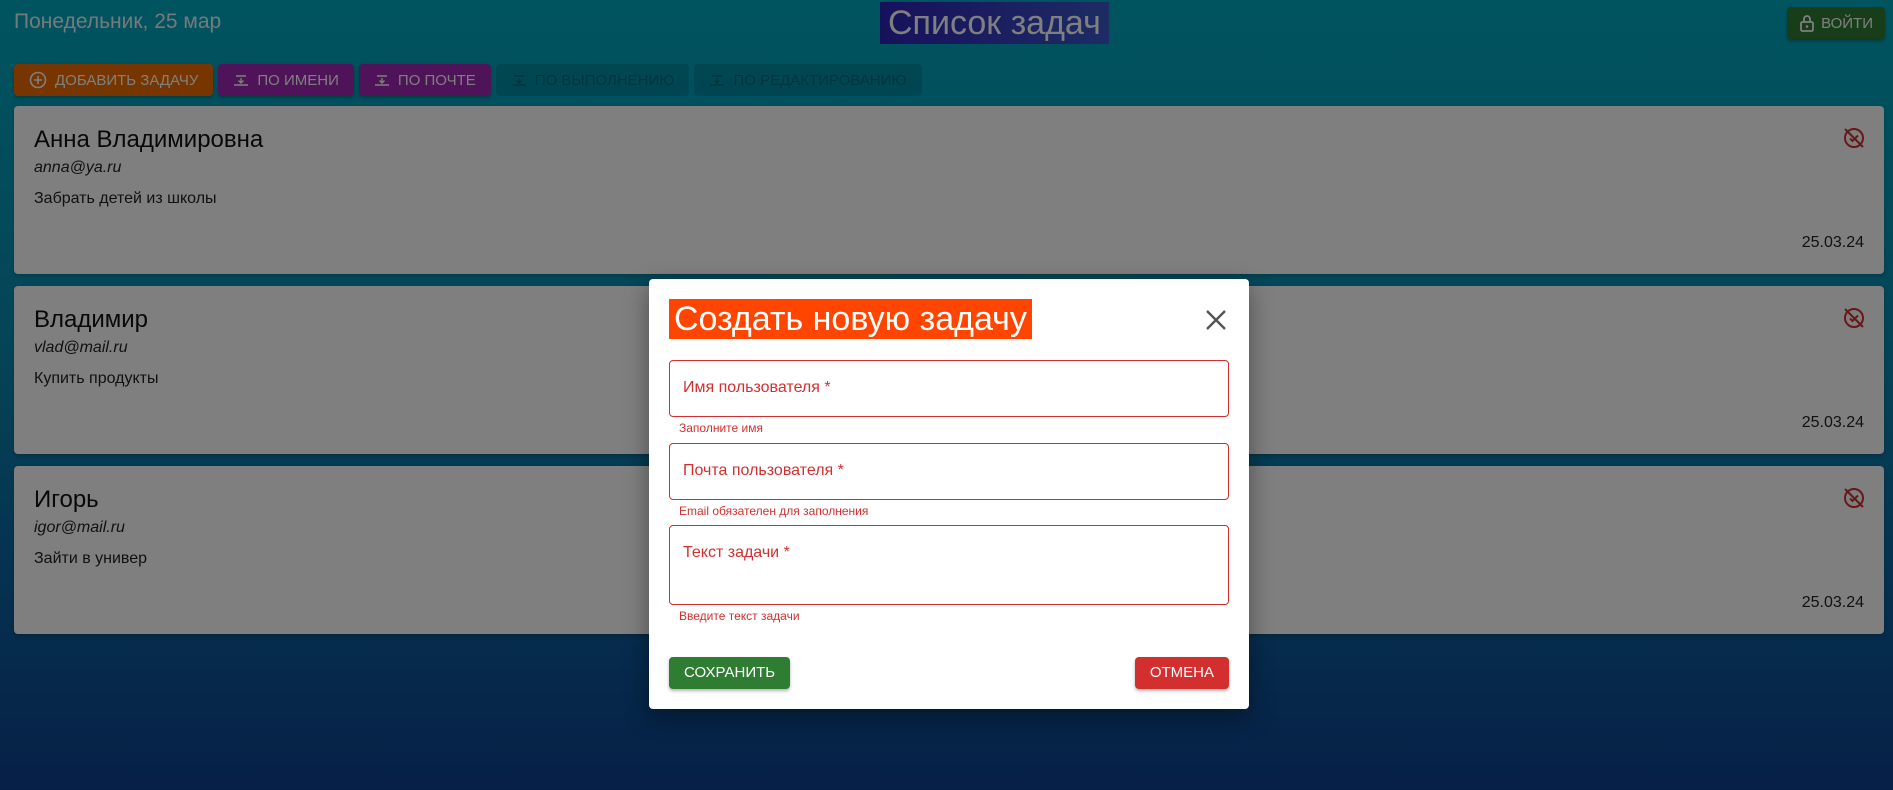 This screenshot has height=790, width=1893. Describe the element at coordinates (1216, 320) in the screenshot. I see `close-icon` at that location.